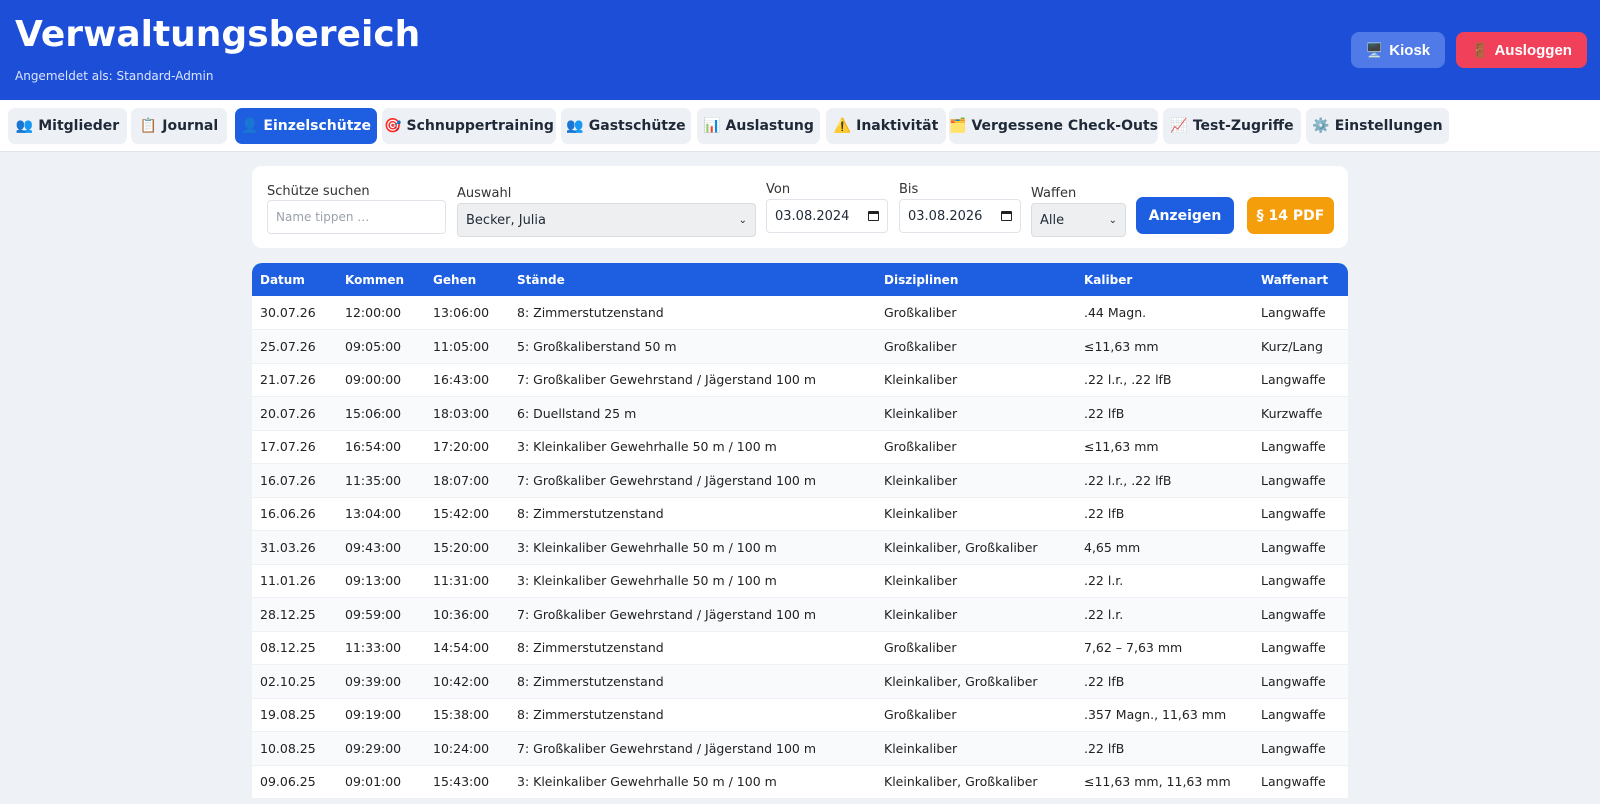 This screenshot has height=804, width=1600. What do you see at coordinates (1078, 220) in the screenshot?
I see `weapons-select: Alle ⌄` at bounding box center [1078, 220].